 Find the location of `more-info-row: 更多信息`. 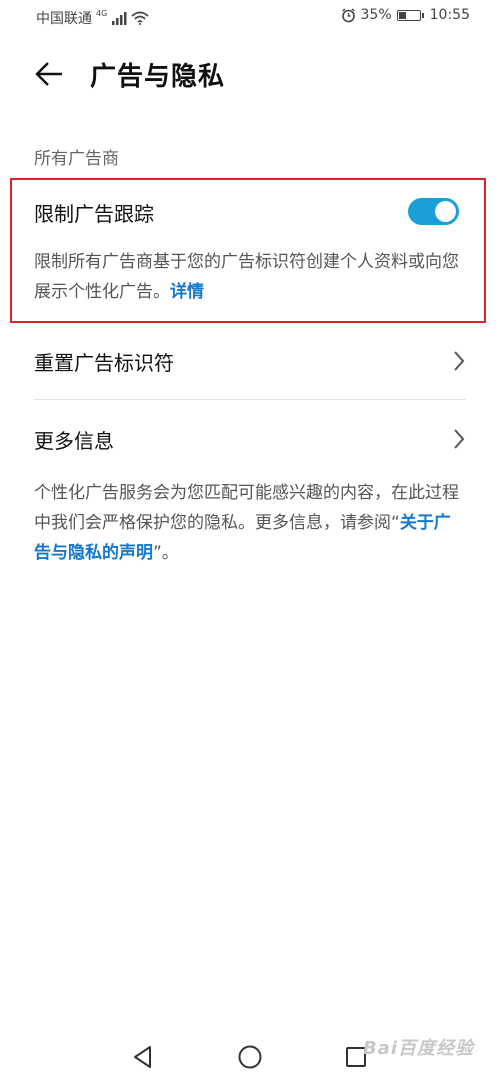

more-info-row: 更多信息 is located at coordinates (250, 438).